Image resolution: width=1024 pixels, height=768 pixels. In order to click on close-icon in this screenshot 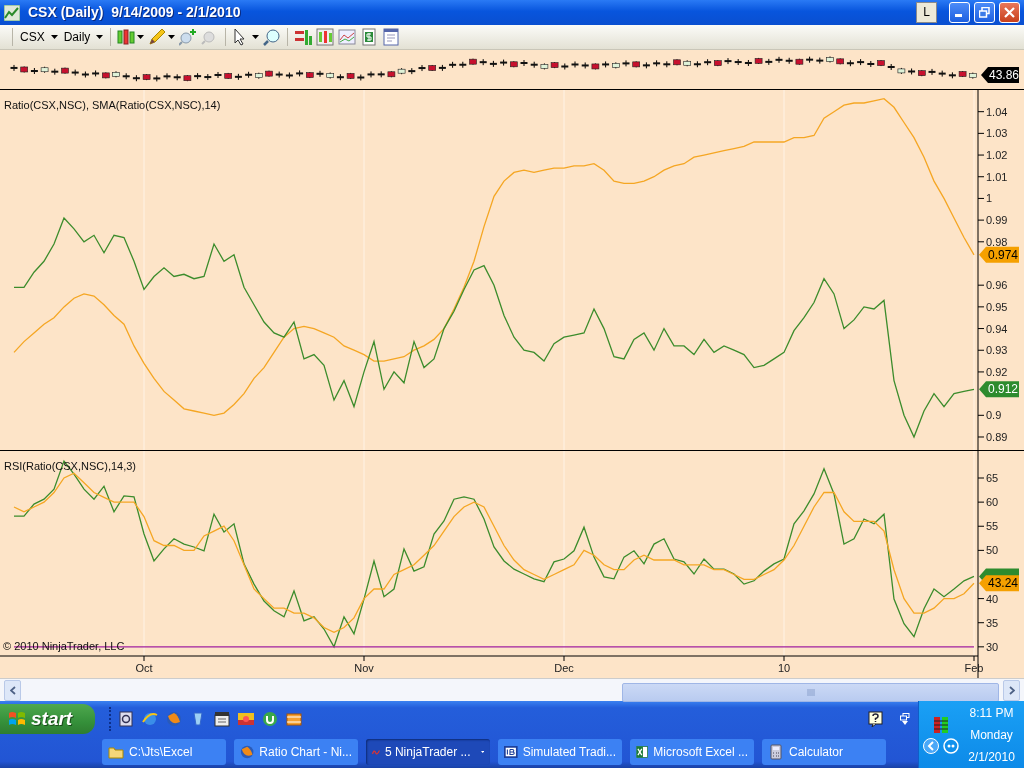, I will do `click(1009, 12)`.